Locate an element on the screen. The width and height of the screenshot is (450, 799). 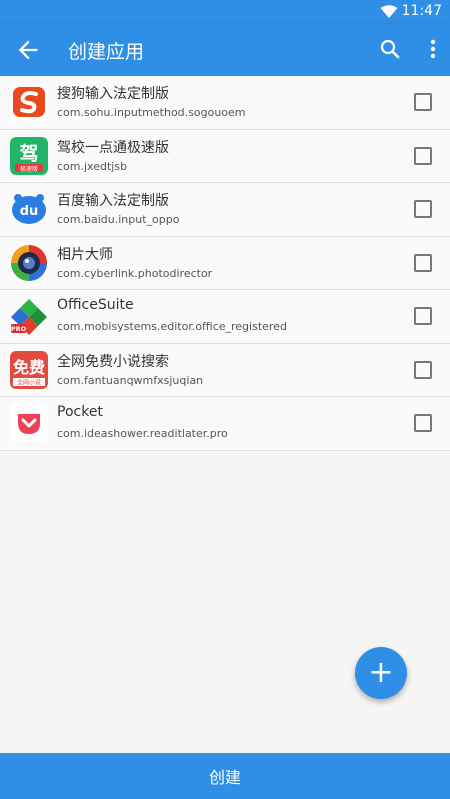
svg-text: 全网小说 is located at coordinates (29, 382).